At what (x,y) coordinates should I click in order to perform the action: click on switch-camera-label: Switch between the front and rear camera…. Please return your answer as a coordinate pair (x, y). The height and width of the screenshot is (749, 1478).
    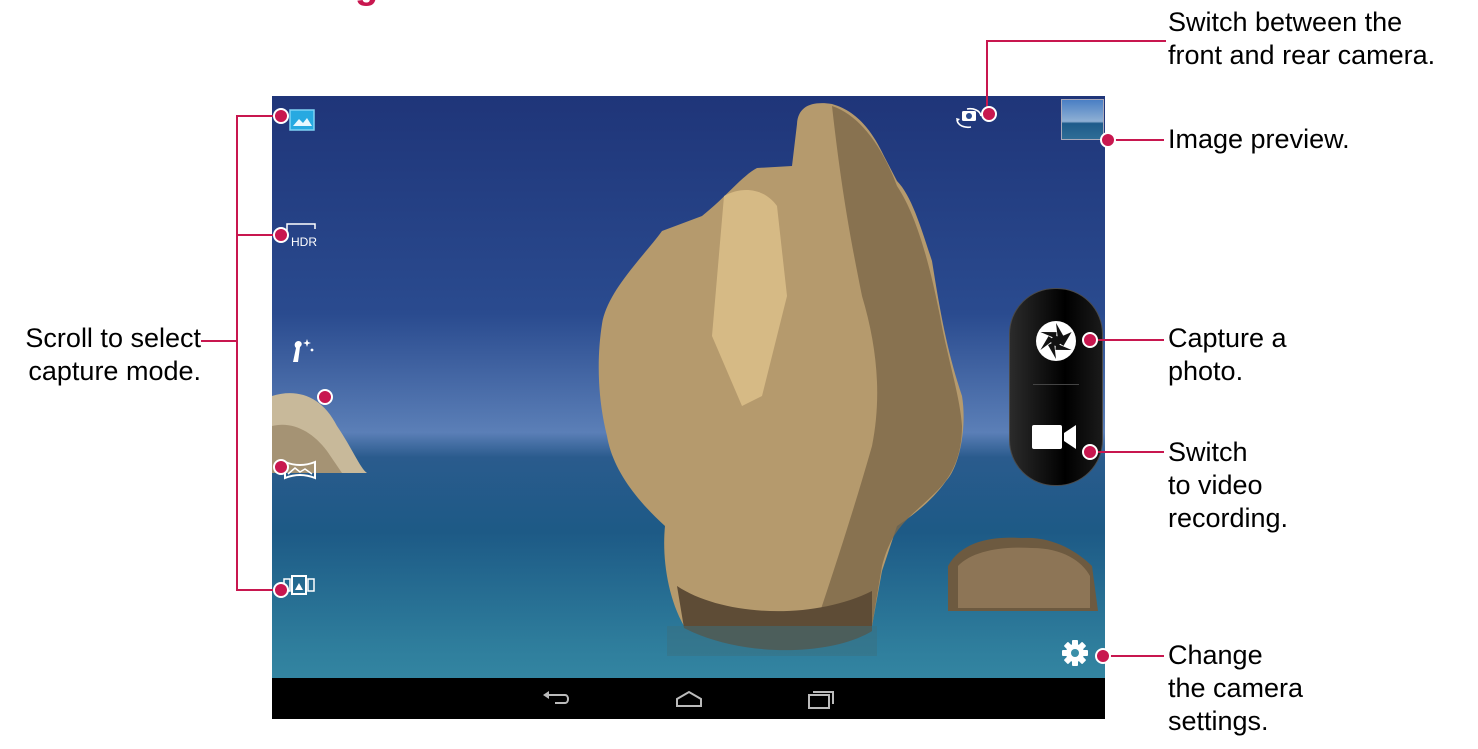
    Looking at the image, I should click on (1302, 38).